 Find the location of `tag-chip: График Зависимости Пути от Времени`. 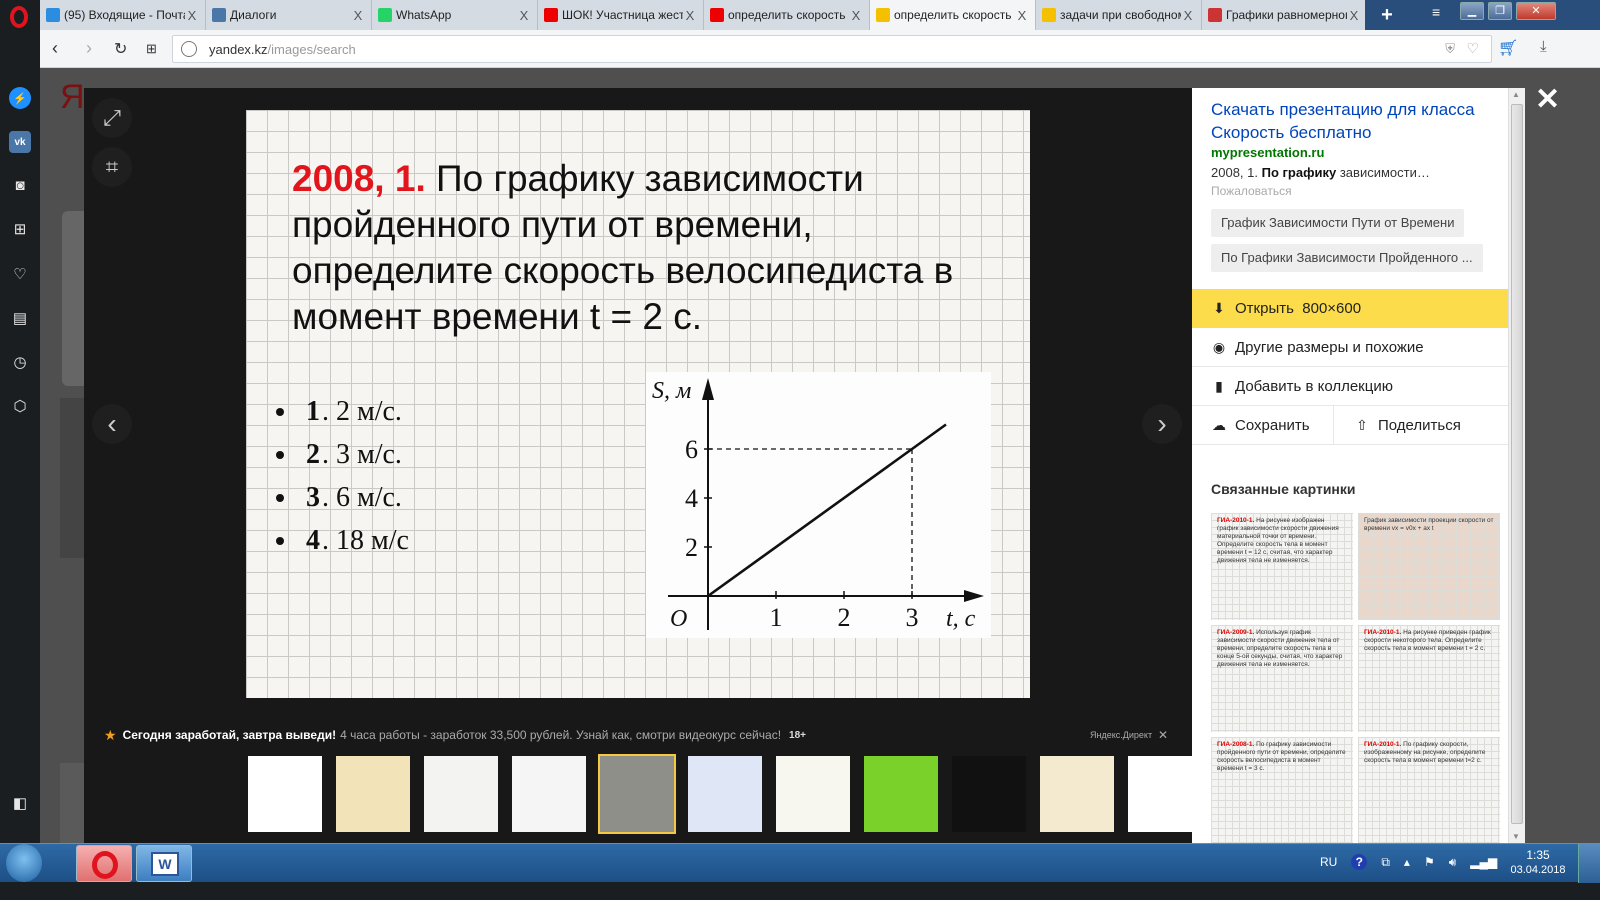

tag-chip: График Зависимости Пути от Времени is located at coordinates (1338, 223).